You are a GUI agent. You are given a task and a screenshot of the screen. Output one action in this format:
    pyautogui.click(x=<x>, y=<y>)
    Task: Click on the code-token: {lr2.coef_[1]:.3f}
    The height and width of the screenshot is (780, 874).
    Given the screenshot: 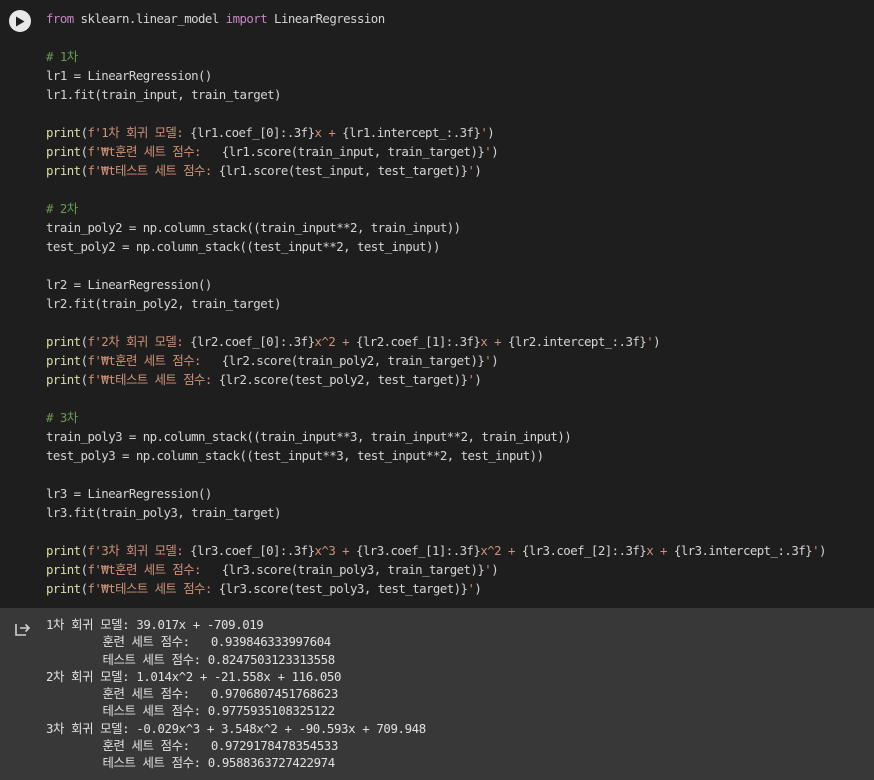 What is the action you would take?
    pyautogui.click(x=418, y=341)
    